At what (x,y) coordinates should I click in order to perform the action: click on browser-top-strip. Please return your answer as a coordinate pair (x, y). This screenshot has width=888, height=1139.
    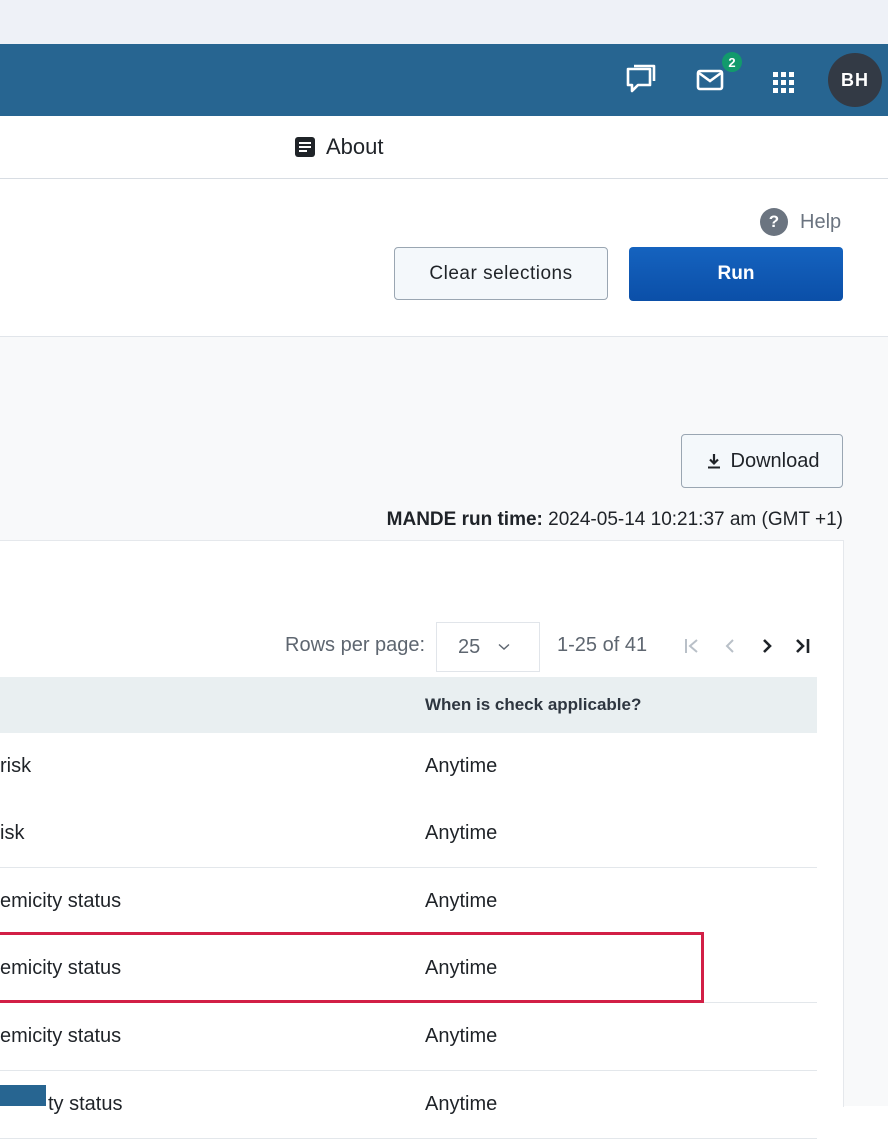
    Looking at the image, I should click on (444, 23).